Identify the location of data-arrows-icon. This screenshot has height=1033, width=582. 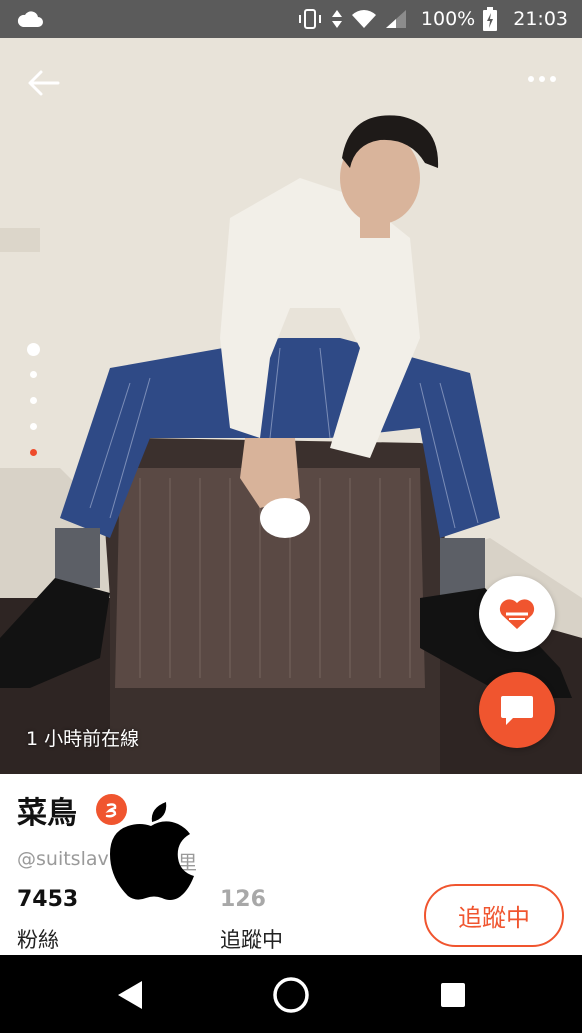
(336, 19).